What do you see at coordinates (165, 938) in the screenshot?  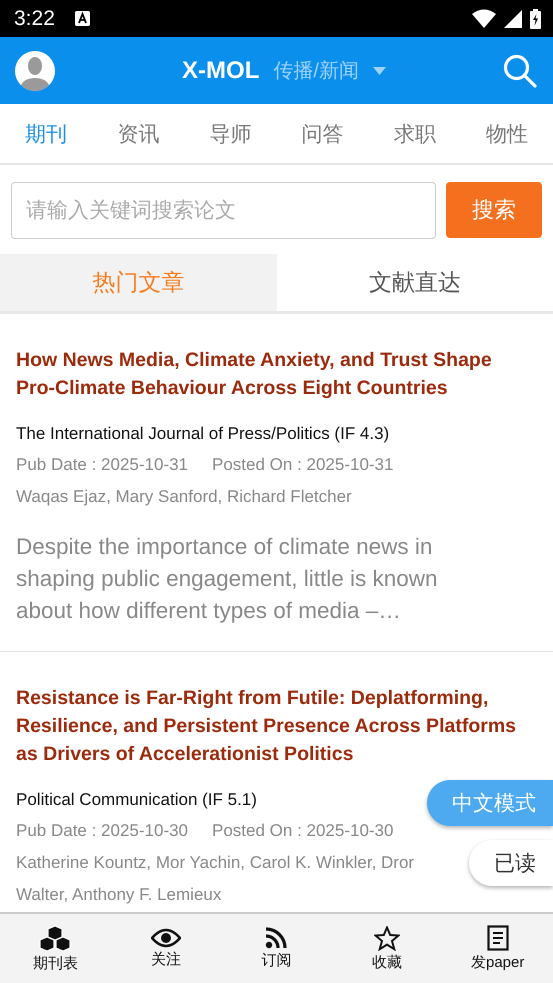 I see `eye-icon` at bounding box center [165, 938].